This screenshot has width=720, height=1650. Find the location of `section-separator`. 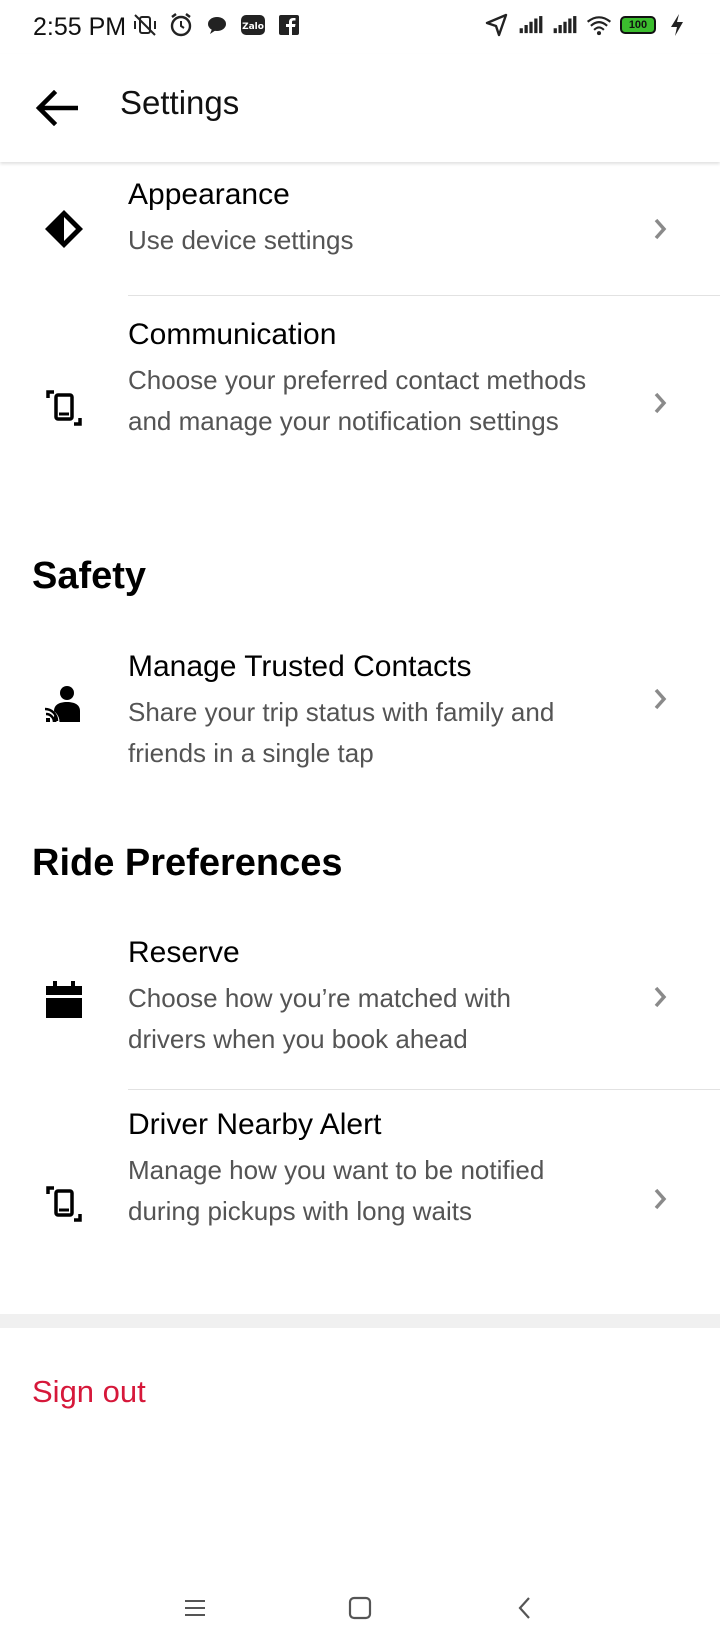

section-separator is located at coordinates (360, 1321).